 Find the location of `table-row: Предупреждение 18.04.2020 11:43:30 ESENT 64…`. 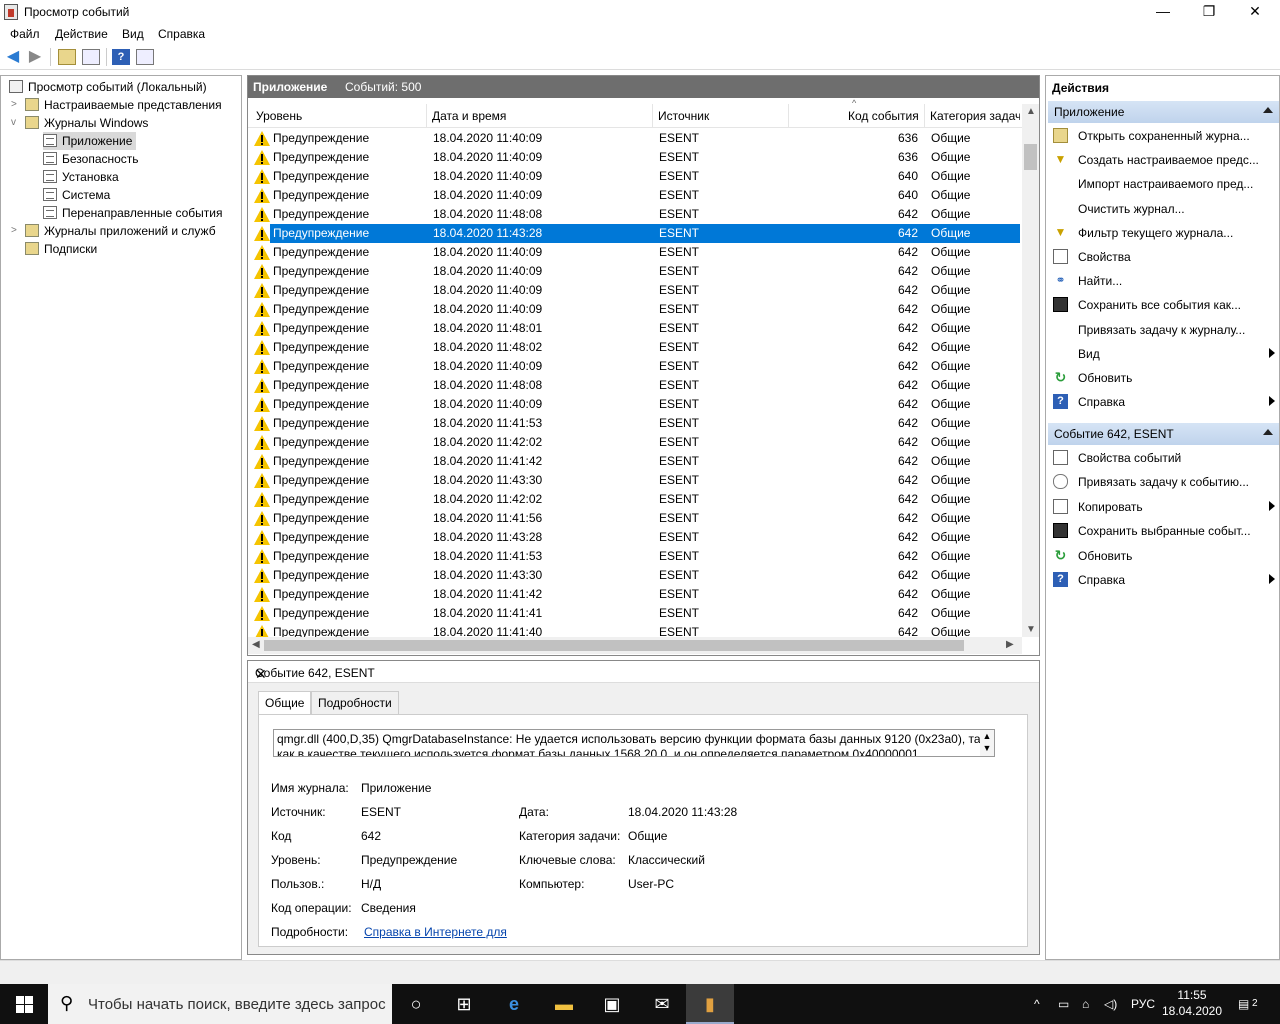

table-row: Предупреждение 18.04.2020 11:43:30 ESENT 64… is located at coordinates (635, 480).